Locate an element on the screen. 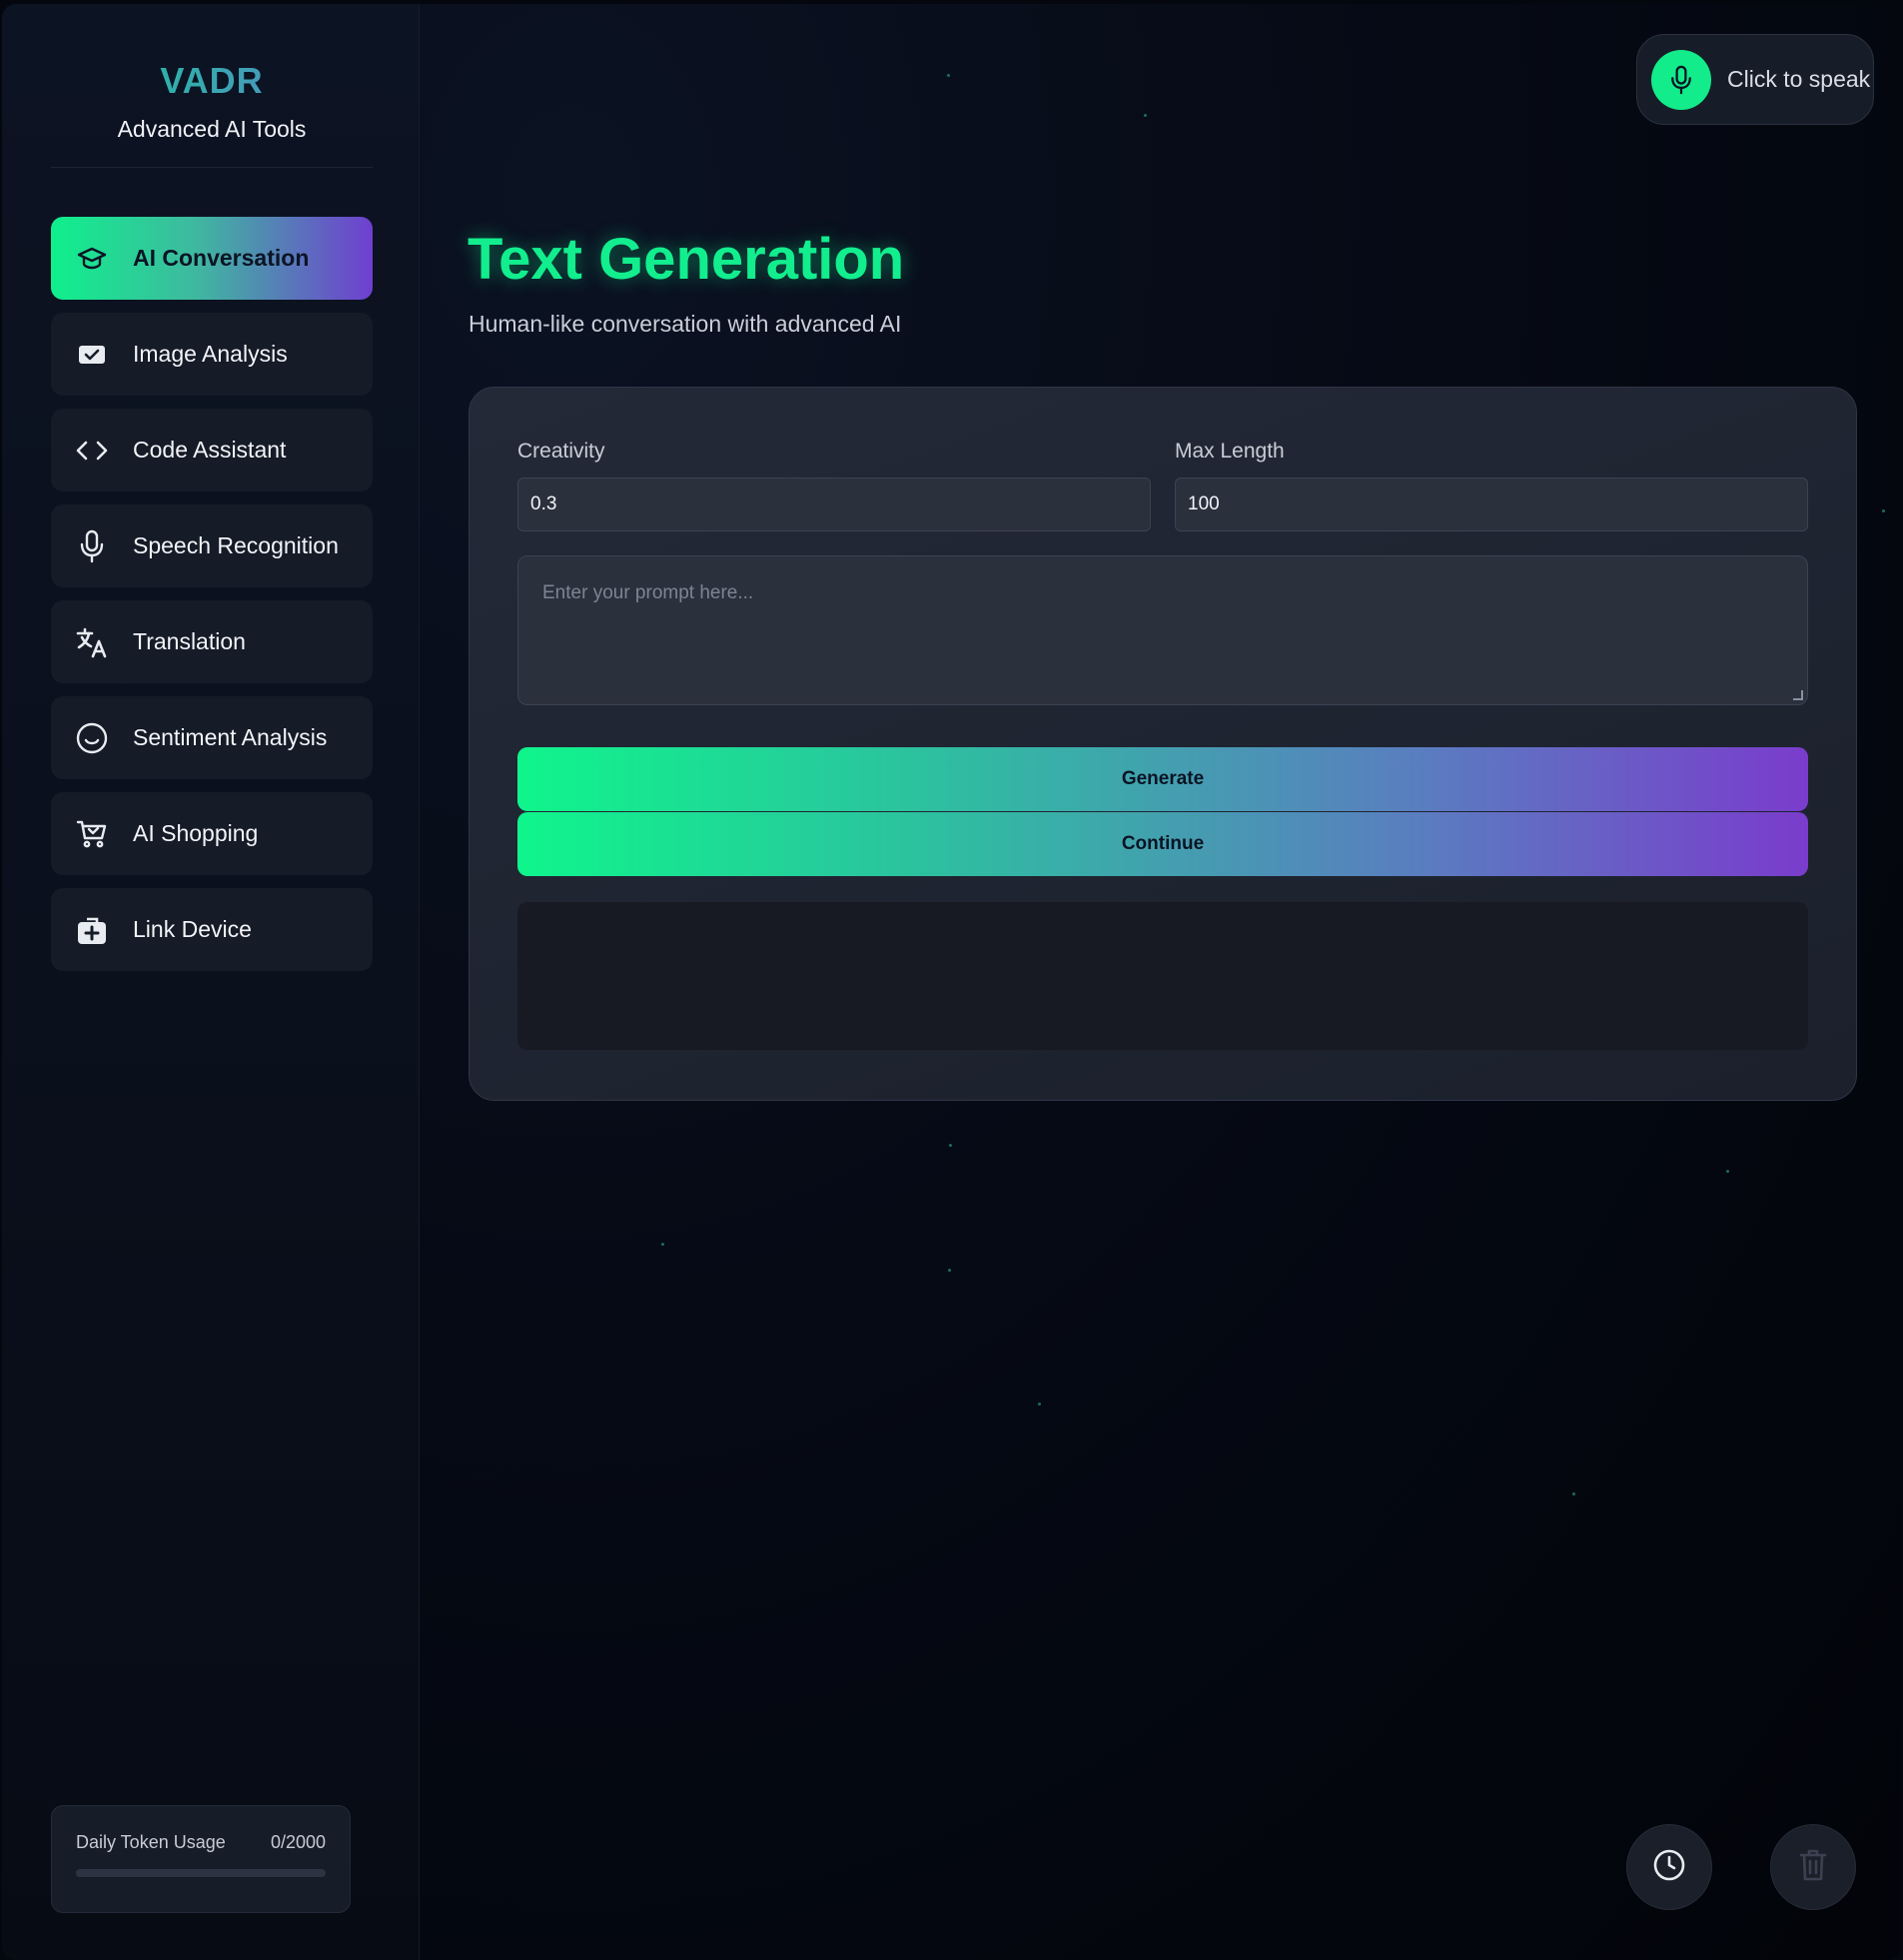 This screenshot has width=1903, height=1960. delete-button is located at coordinates (1813, 1867).